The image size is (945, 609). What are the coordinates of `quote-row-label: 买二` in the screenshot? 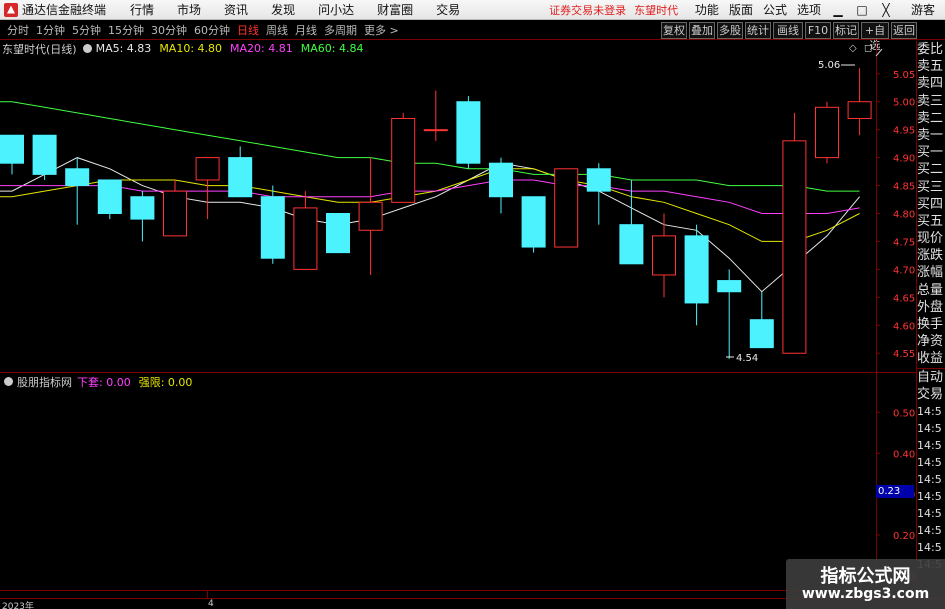 It's located at (930, 170).